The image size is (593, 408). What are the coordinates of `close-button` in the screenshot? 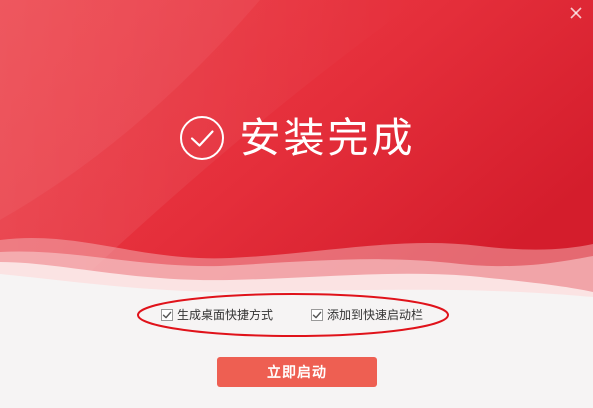 It's located at (576, 13).